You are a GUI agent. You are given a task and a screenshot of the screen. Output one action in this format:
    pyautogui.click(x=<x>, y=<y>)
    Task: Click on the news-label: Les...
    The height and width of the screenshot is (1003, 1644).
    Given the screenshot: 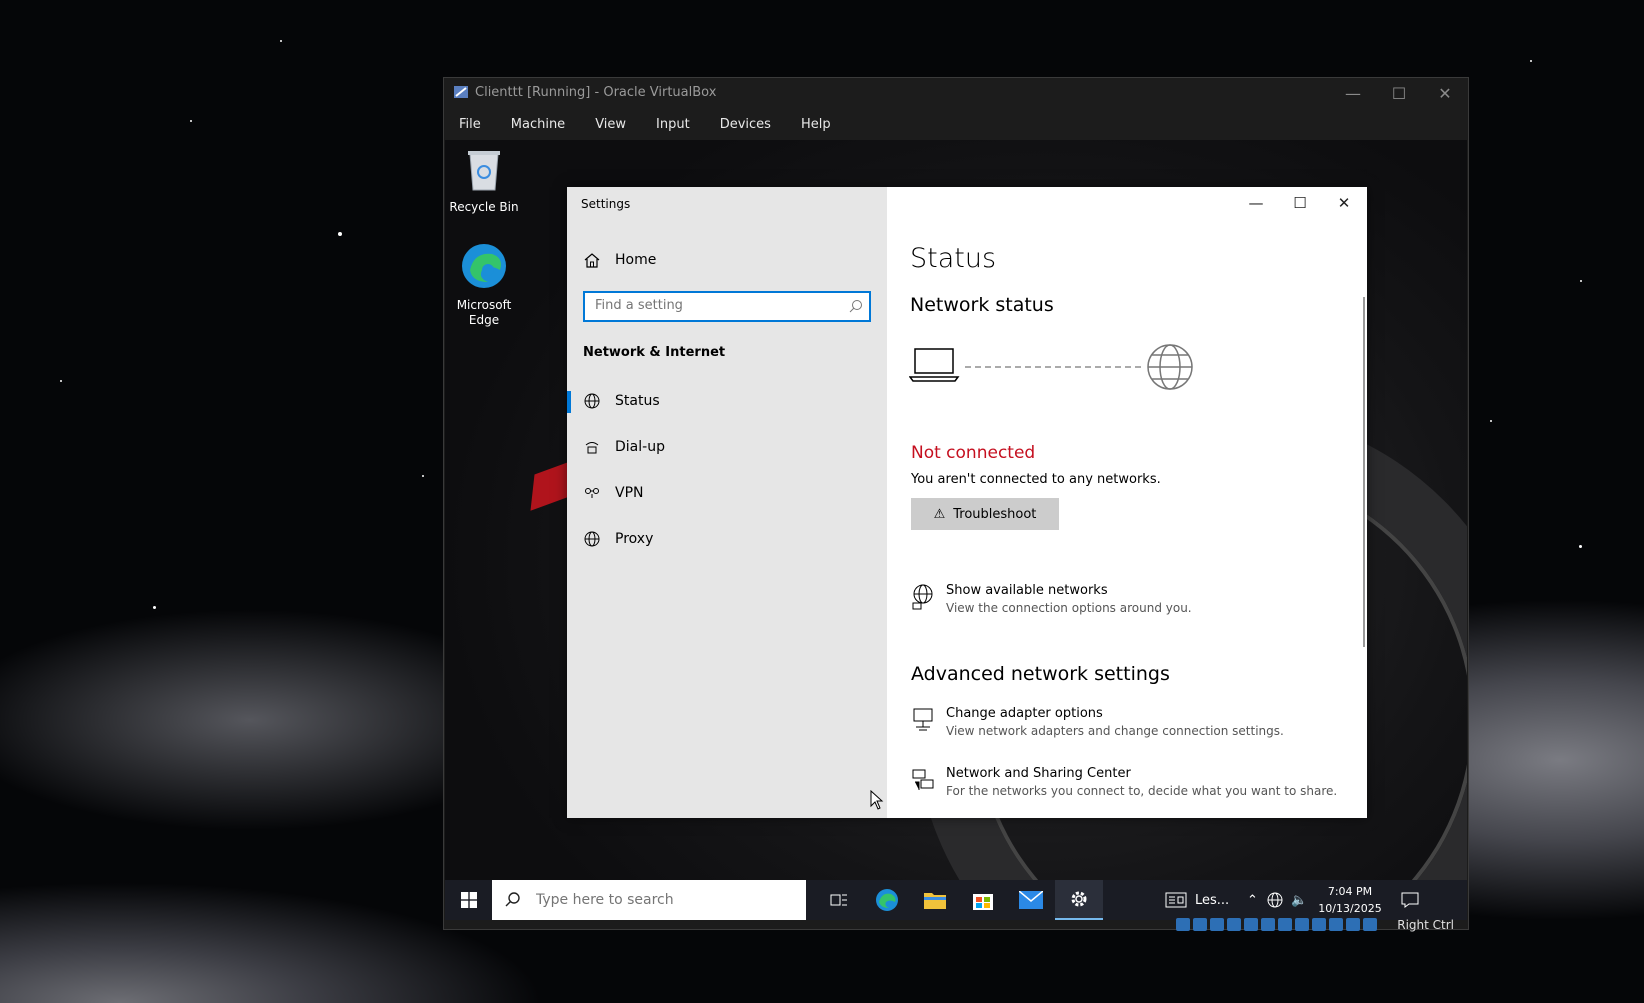 What is the action you would take?
    pyautogui.click(x=1212, y=900)
    